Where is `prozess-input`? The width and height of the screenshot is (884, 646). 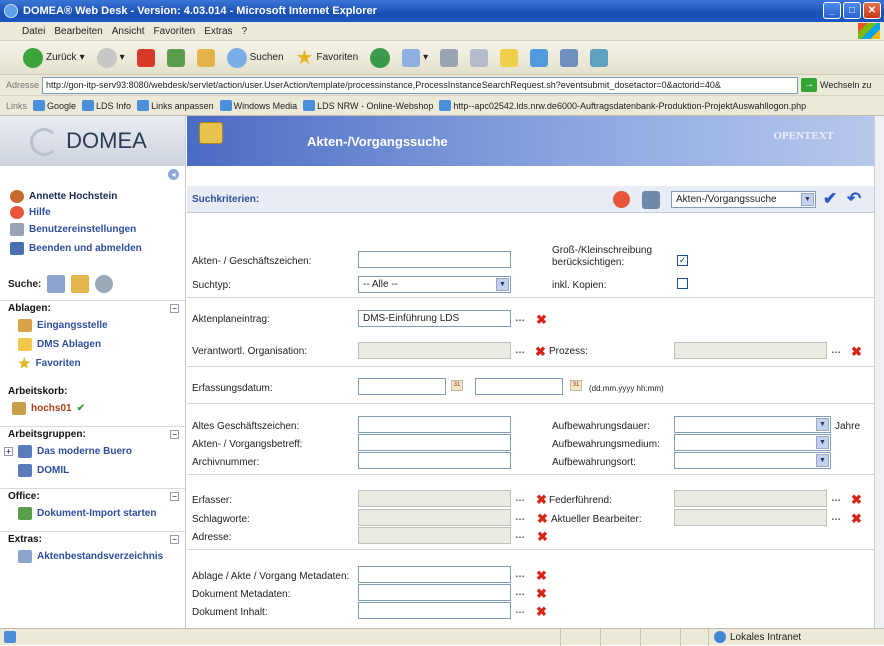
prozess-input is located at coordinates (750, 350).